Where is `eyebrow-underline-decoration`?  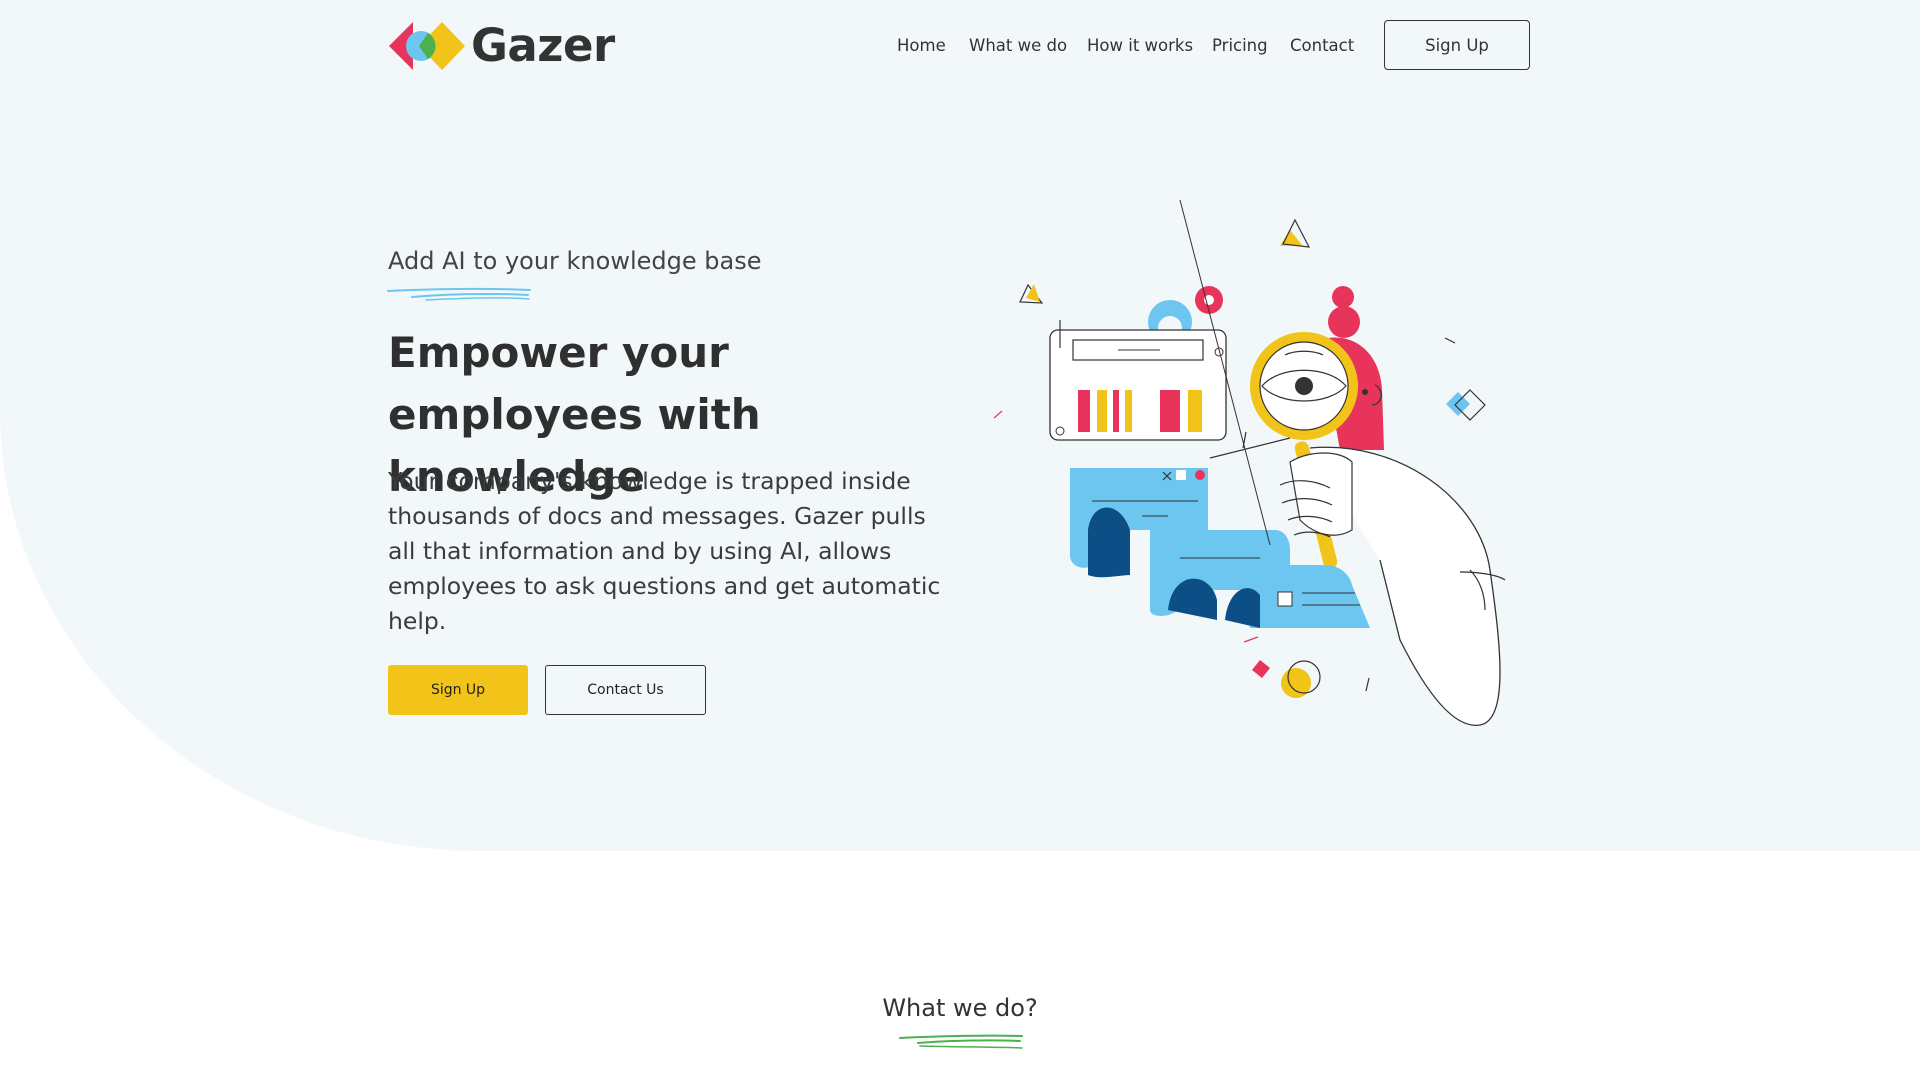 eyebrow-underline-decoration is located at coordinates (459, 294).